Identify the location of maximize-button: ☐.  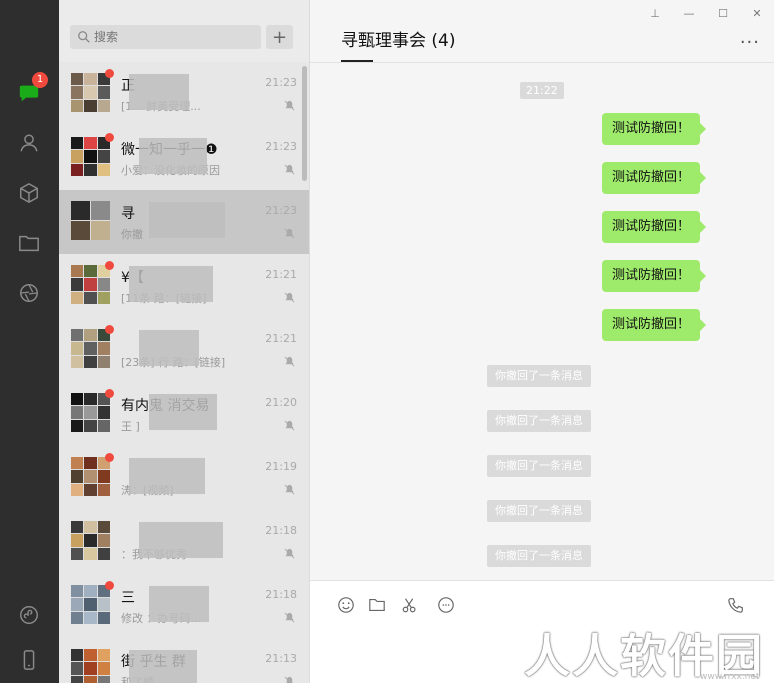
(723, 13).